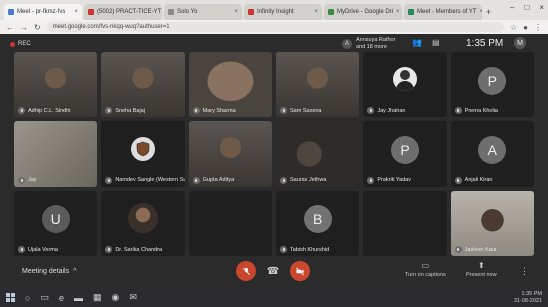 This screenshot has height=307, width=548. I want to click on tab-label: (5002) PRACT-TICE-YT, so click(129, 12).